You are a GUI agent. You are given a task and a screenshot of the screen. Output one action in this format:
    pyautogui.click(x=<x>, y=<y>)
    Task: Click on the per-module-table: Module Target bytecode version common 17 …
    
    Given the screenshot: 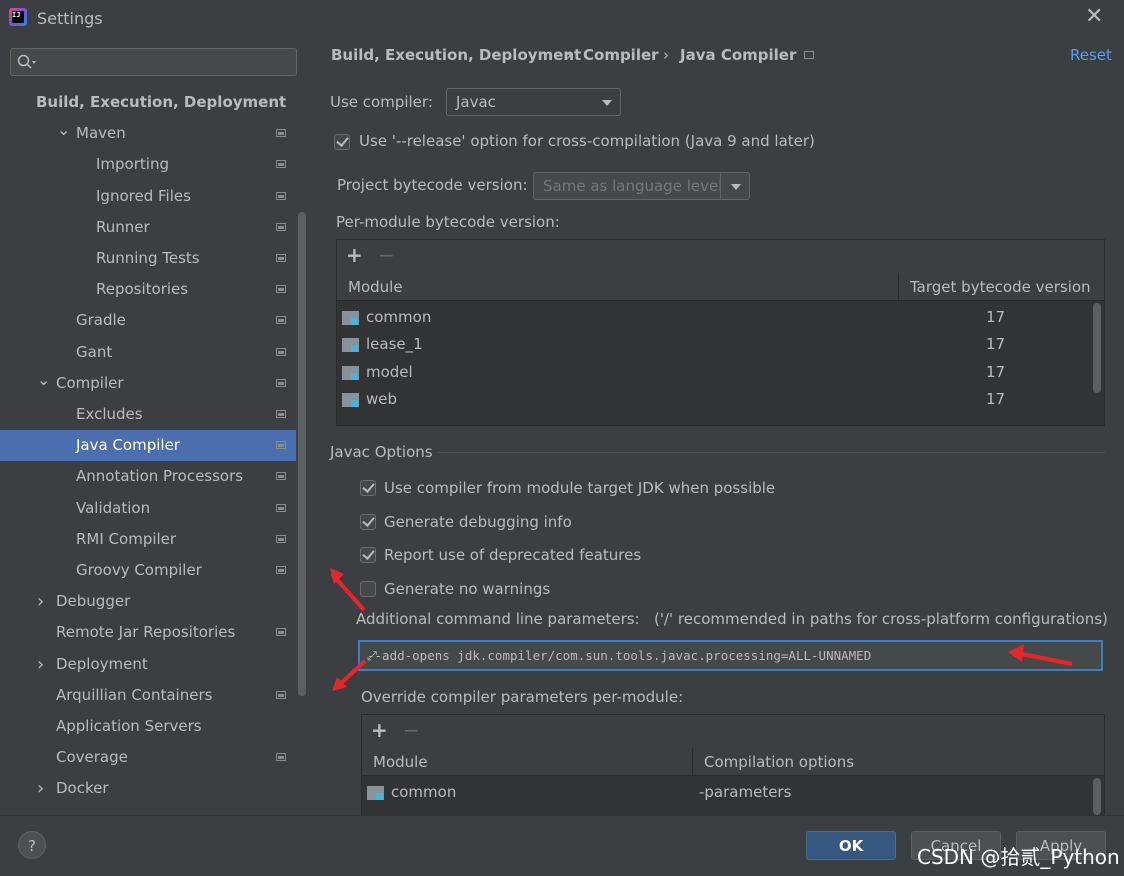 What is the action you would take?
    pyautogui.click(x=720, y=349)
    